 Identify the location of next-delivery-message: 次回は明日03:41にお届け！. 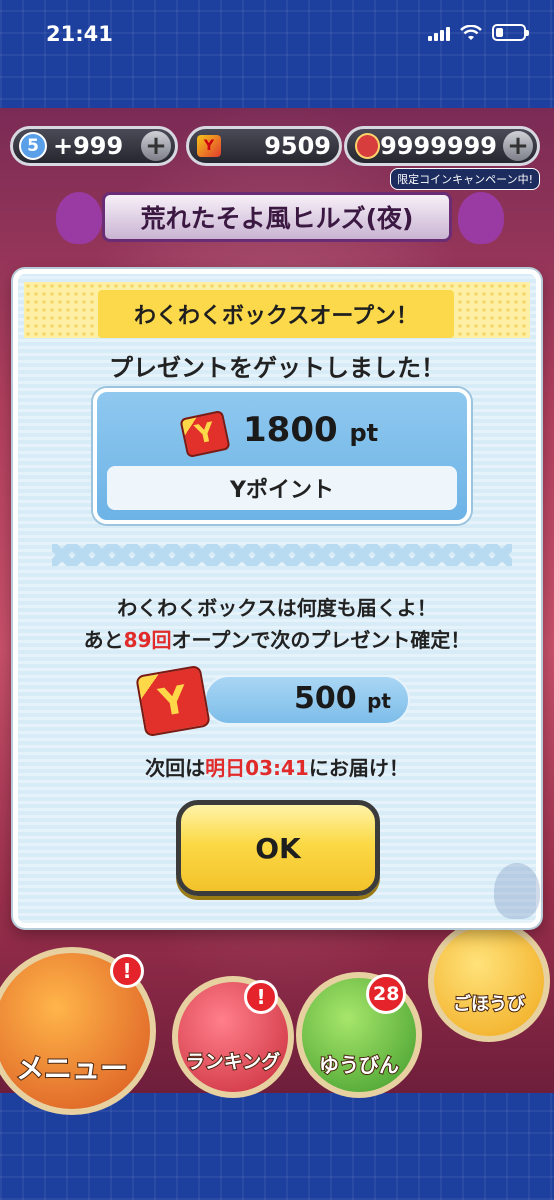
(277, 766).